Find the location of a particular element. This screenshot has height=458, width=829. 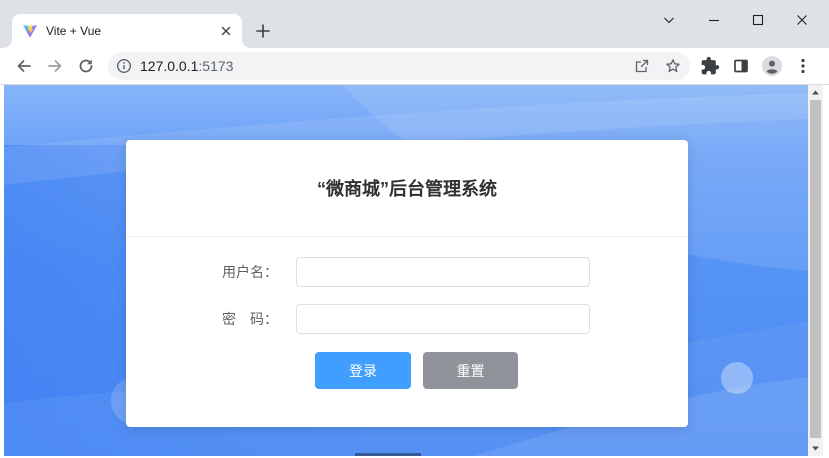

minimize-button is located at coordinates (714, 20).